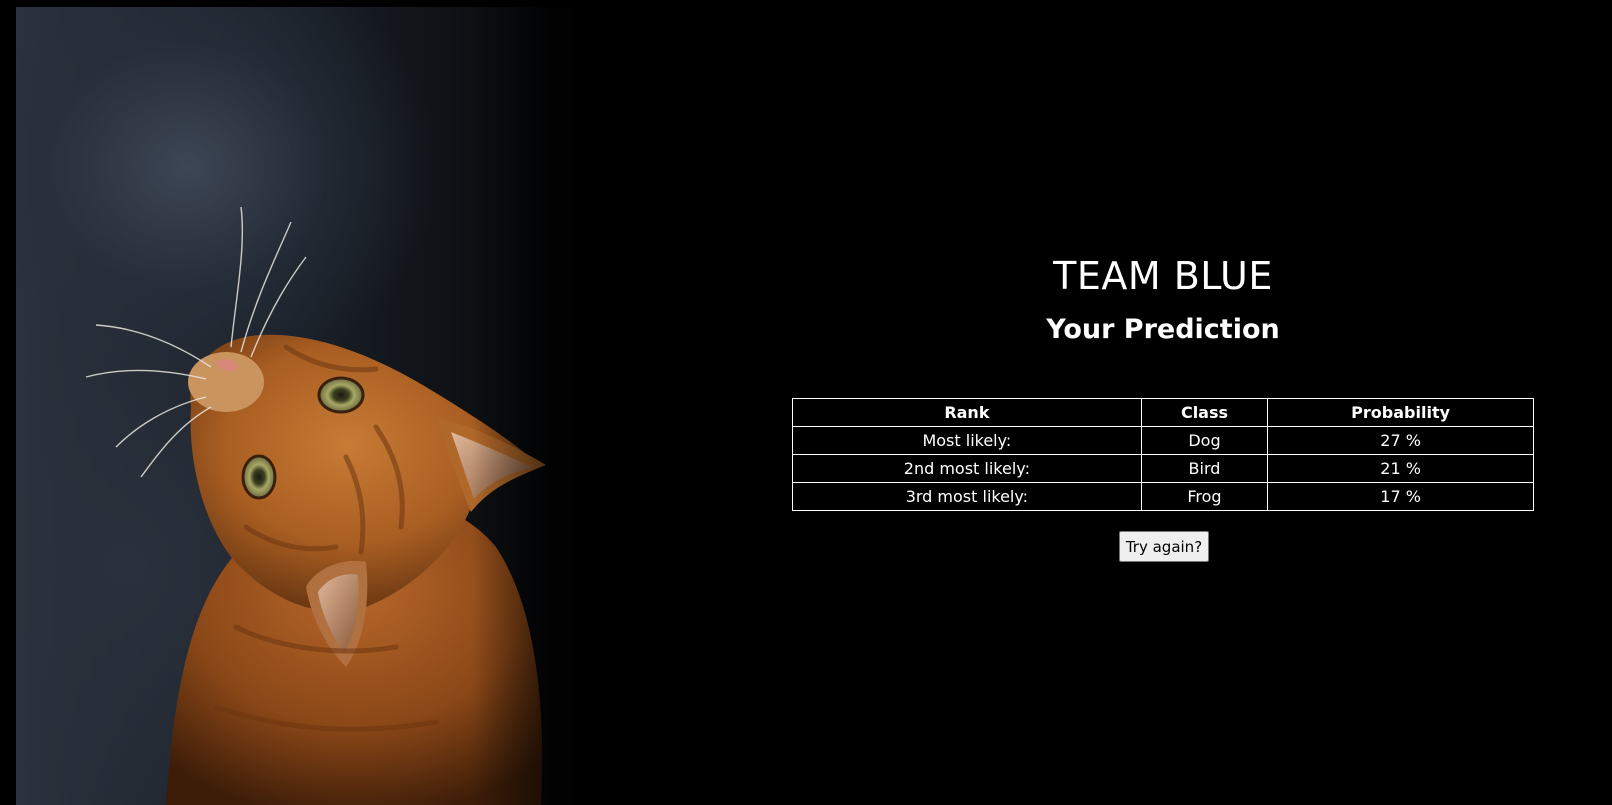  Describe the element at coordinates (1400, 496) in the screenshot. I see `probability-cell: 17 %` at that location.